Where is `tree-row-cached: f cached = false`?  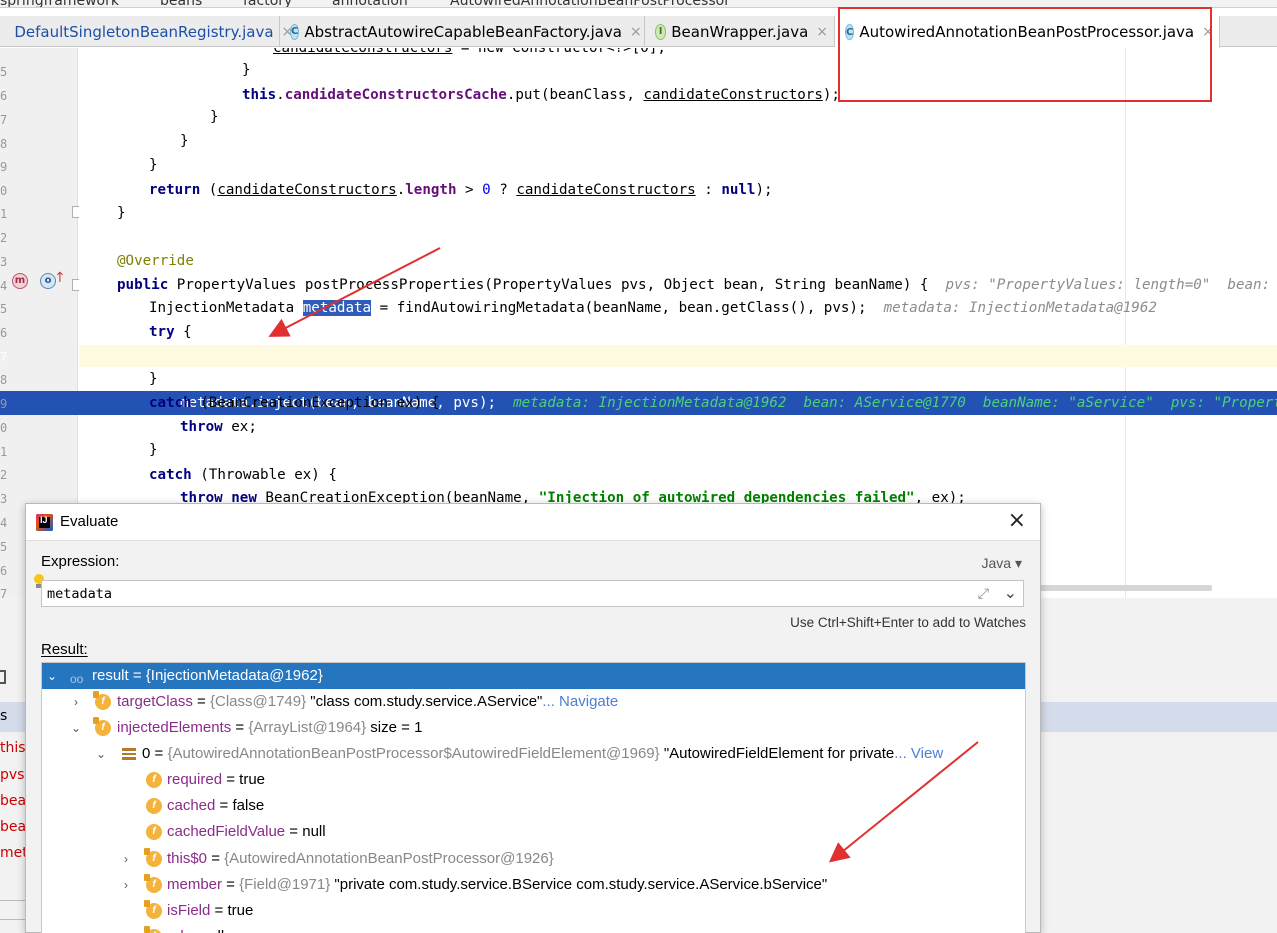
tree-row-cached: f cached = false is located at coordinates (533, 806).